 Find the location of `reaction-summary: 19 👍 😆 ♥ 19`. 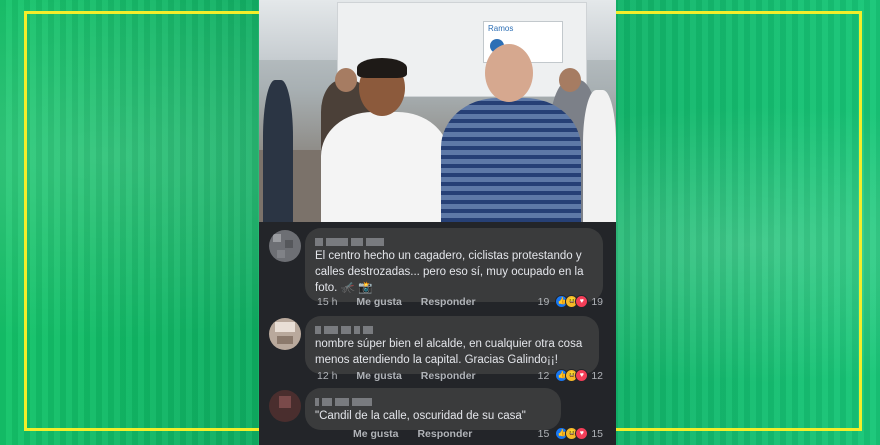

reaction-summary: 19 👍 😆 ♥ 19 is located at coordinates (570, 301).